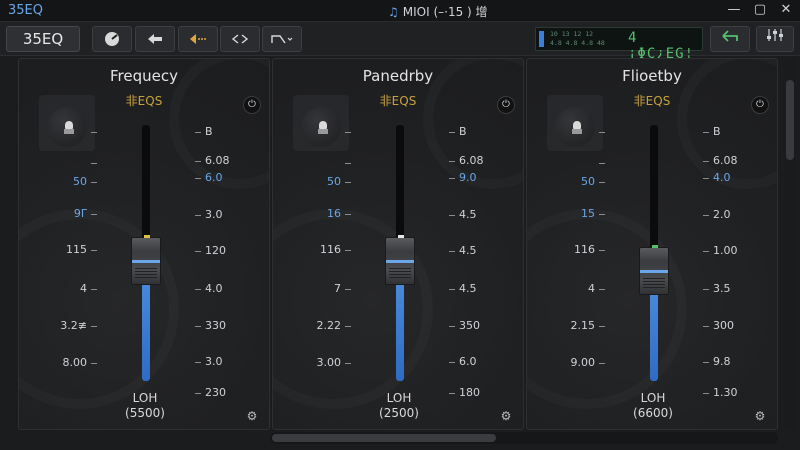 This screenshot has height=450, width=800. What do you see at coordinates (204, 131) in the screenshot?
I see `right-scale-tick: B` at bounding box center [204, 131].